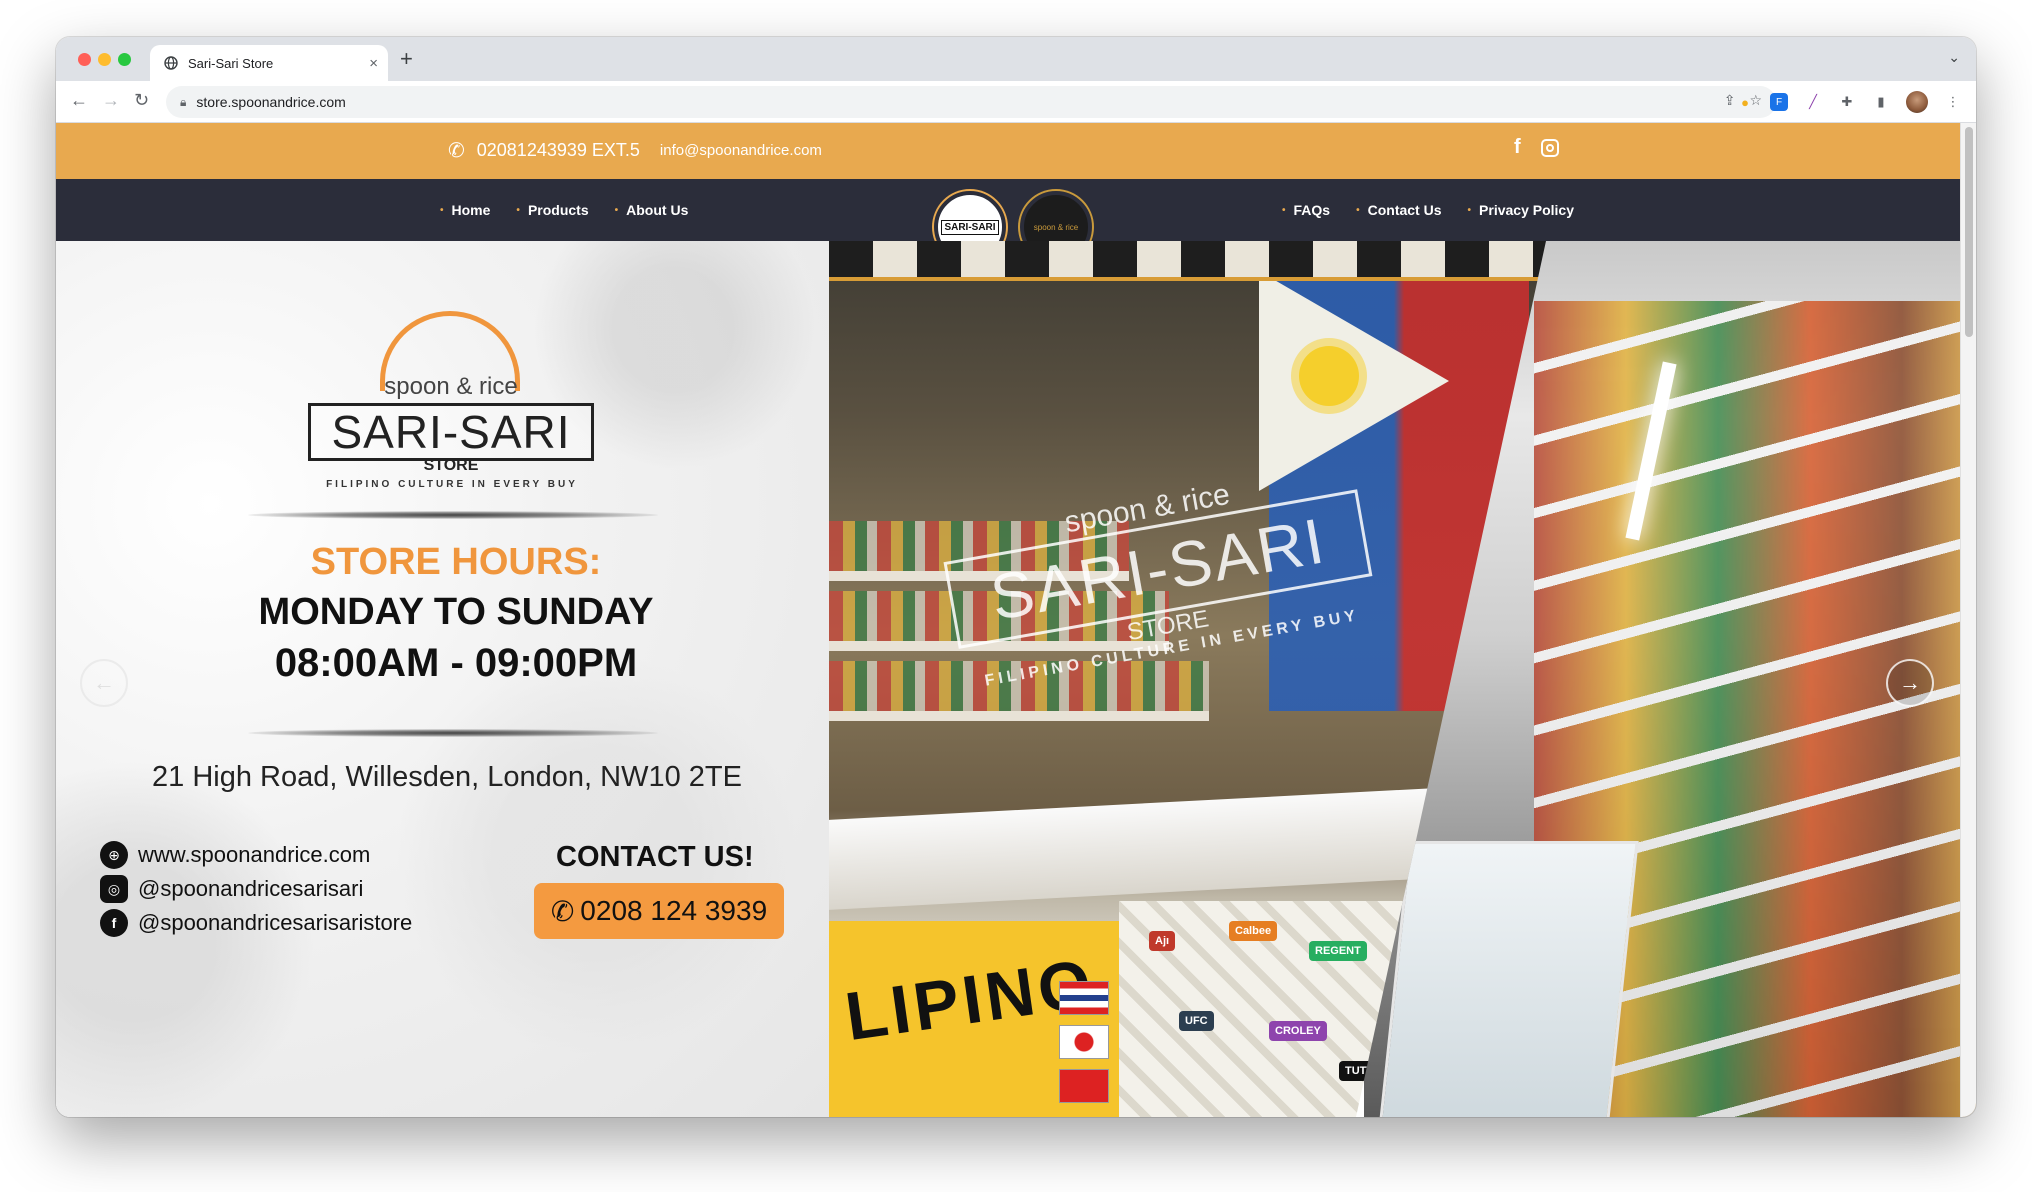  I want to click on chevron-down-icon: ⌄, so click(1954, 57).